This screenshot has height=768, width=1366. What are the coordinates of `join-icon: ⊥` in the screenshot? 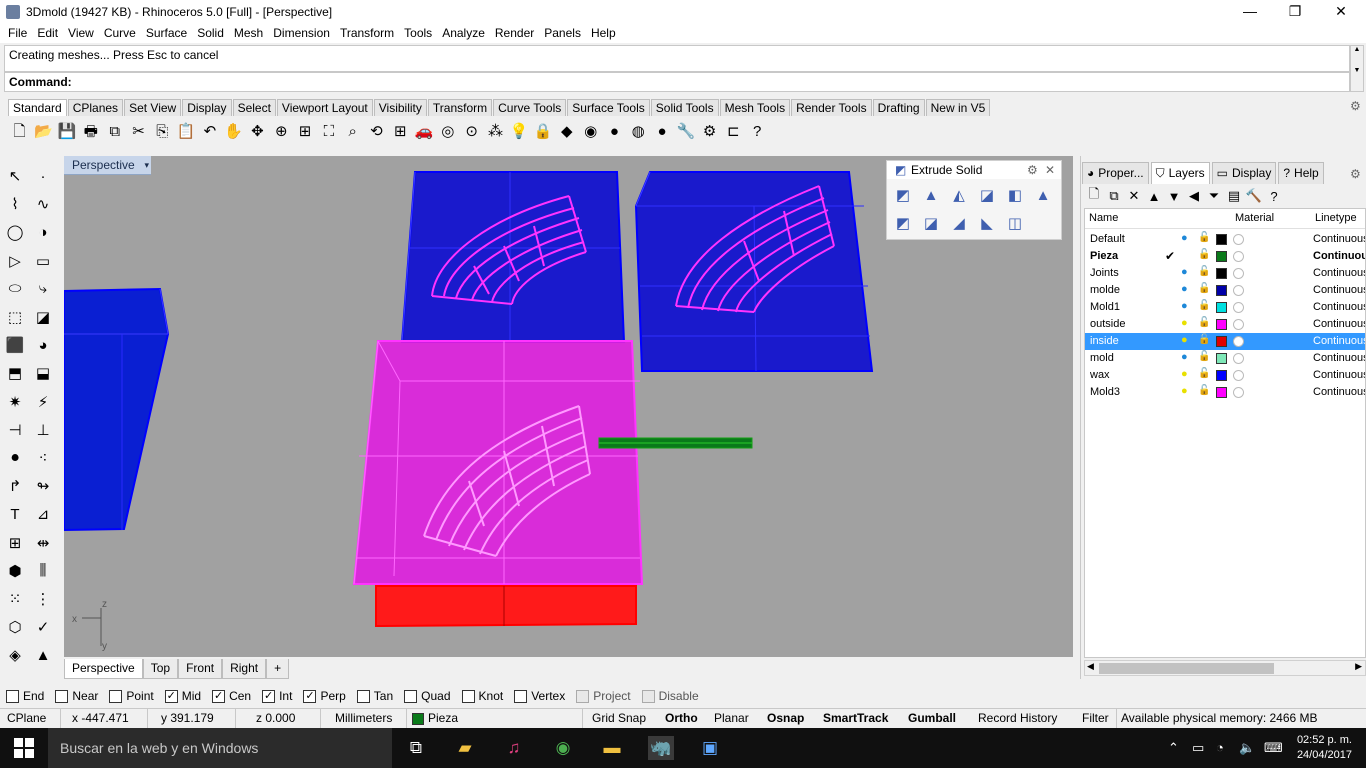 It's located at (43, 430).